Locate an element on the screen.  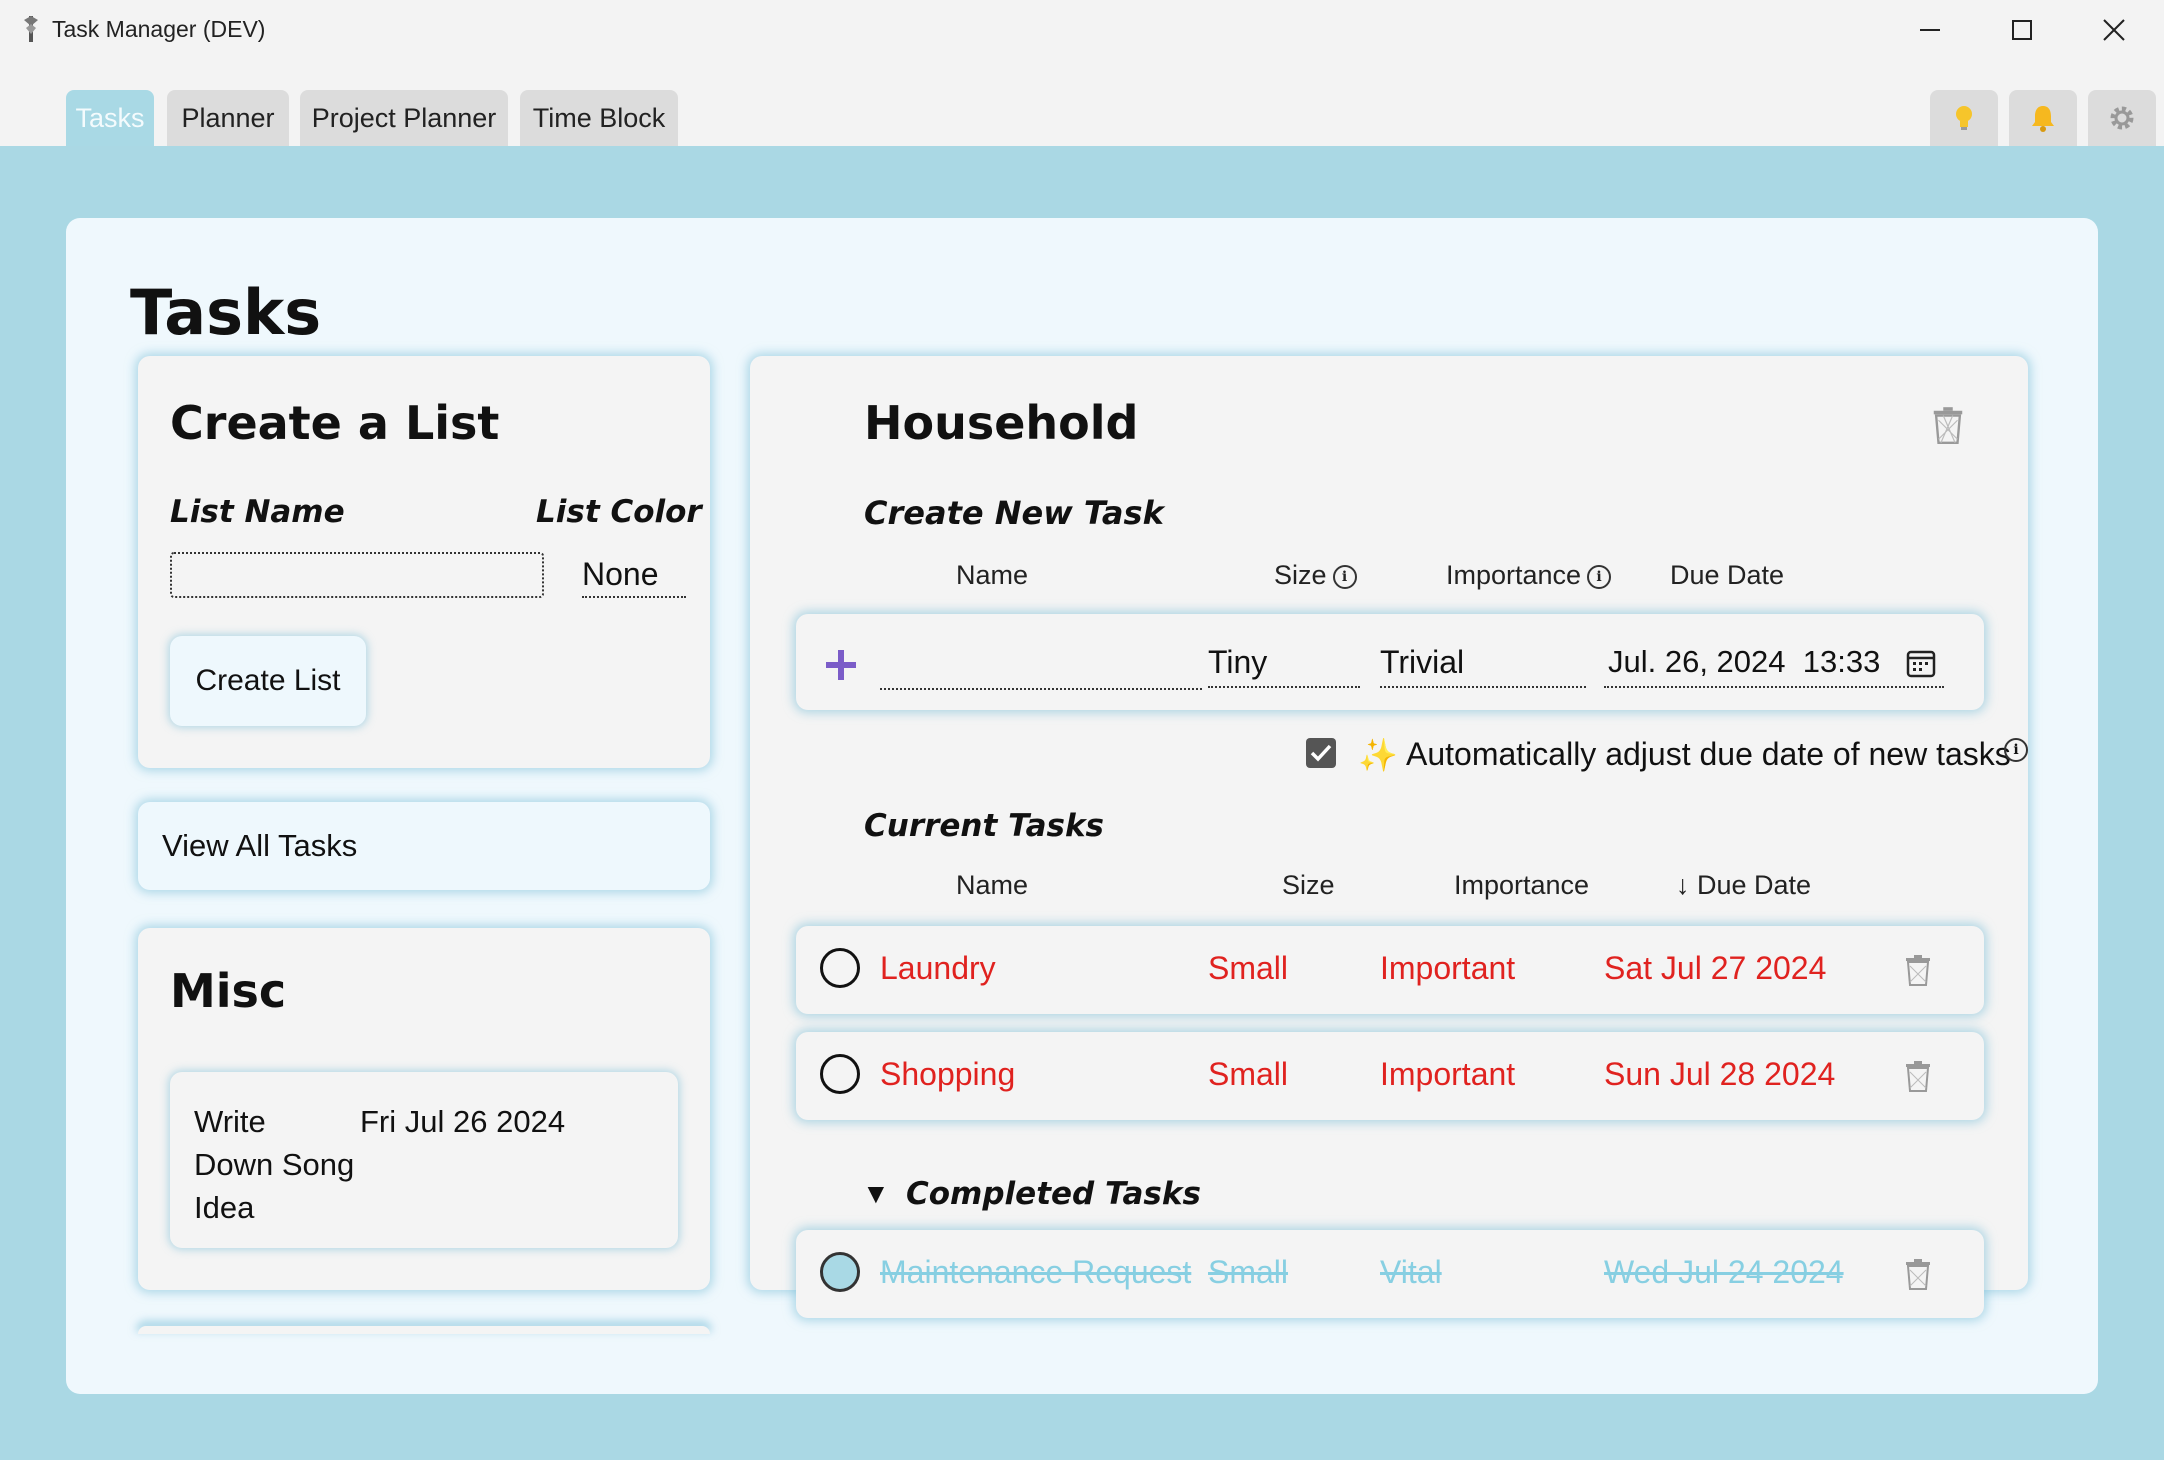
uncomplete-task-circle is located at coordinates (840, 1272).